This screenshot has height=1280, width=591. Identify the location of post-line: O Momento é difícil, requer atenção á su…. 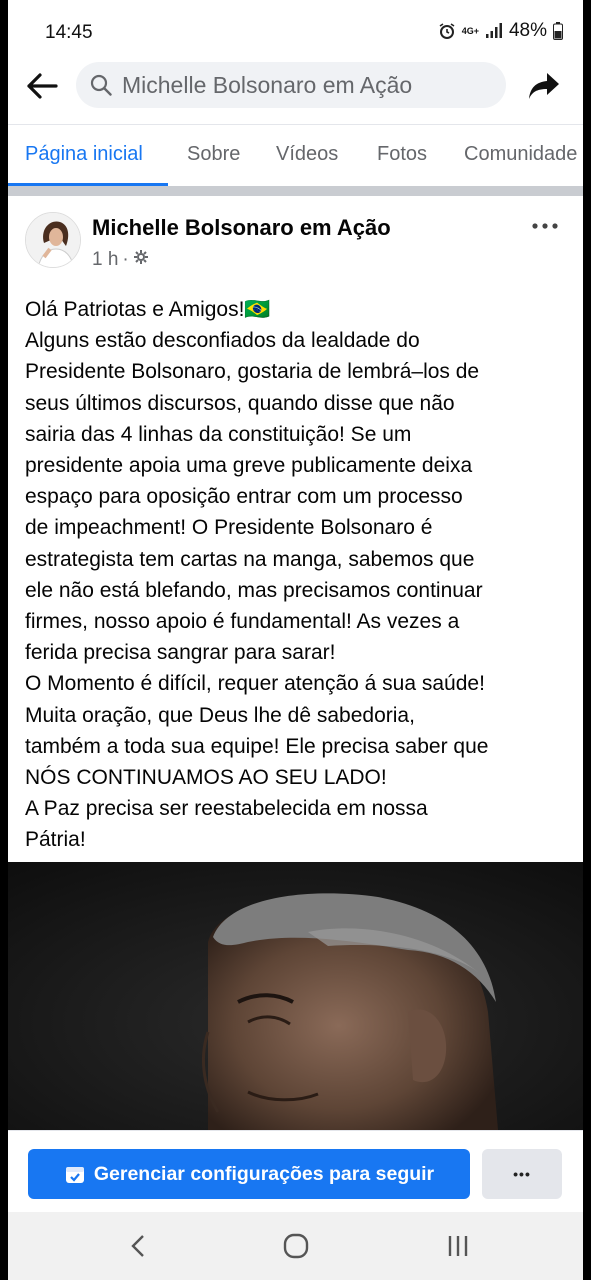
(255, 684).